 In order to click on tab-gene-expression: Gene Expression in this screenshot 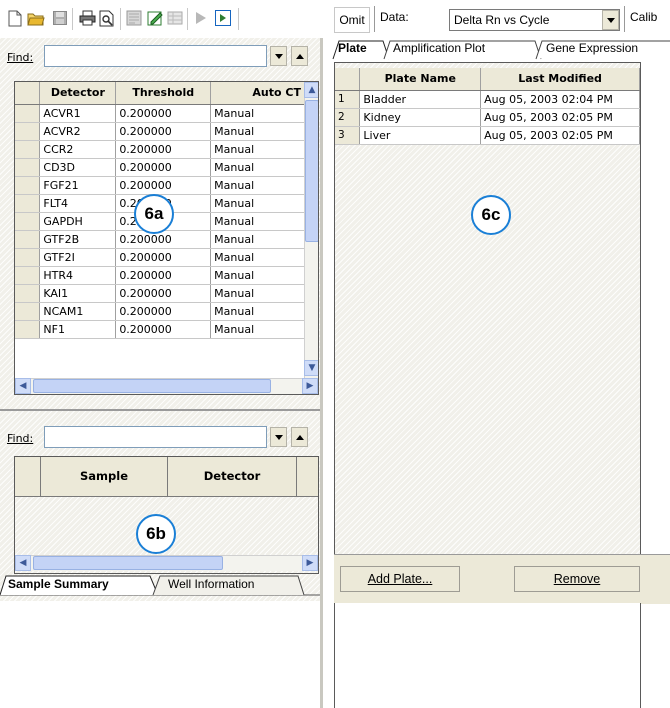, I will do `click(592, 48)`.